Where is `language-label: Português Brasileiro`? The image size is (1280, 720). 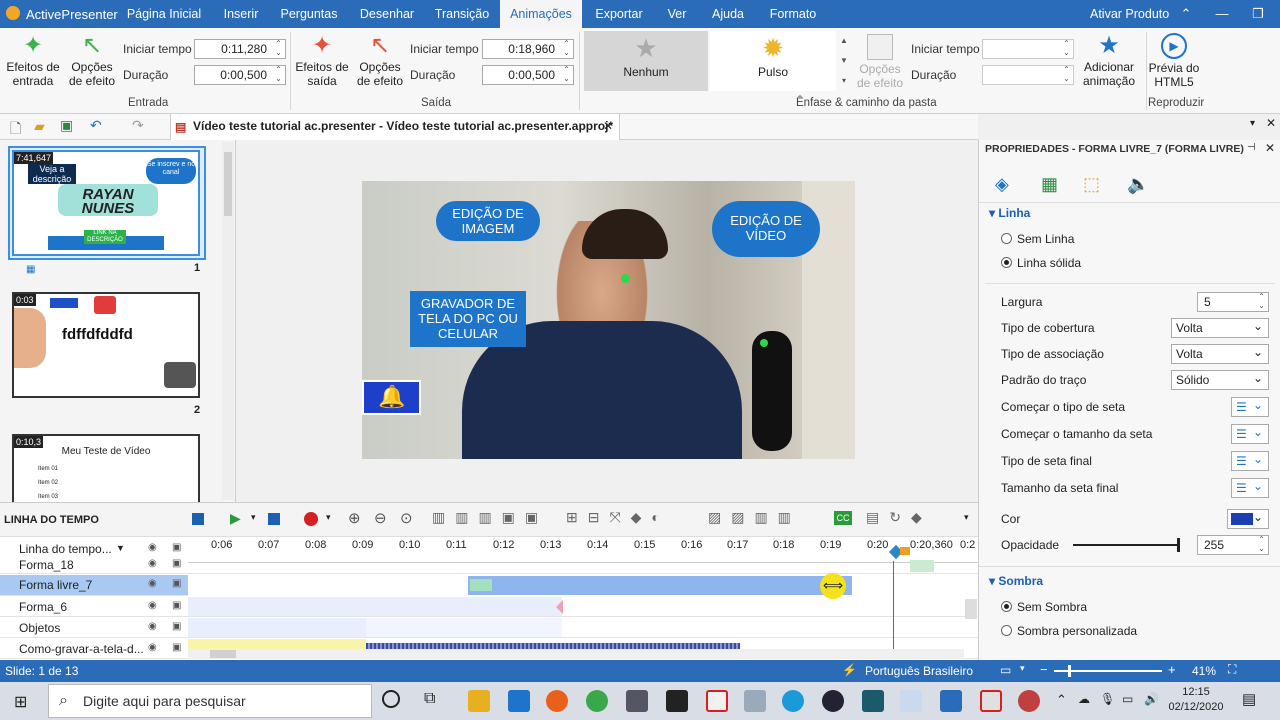
language-label: Português Brasileiro is located at coordinates (919, 671).